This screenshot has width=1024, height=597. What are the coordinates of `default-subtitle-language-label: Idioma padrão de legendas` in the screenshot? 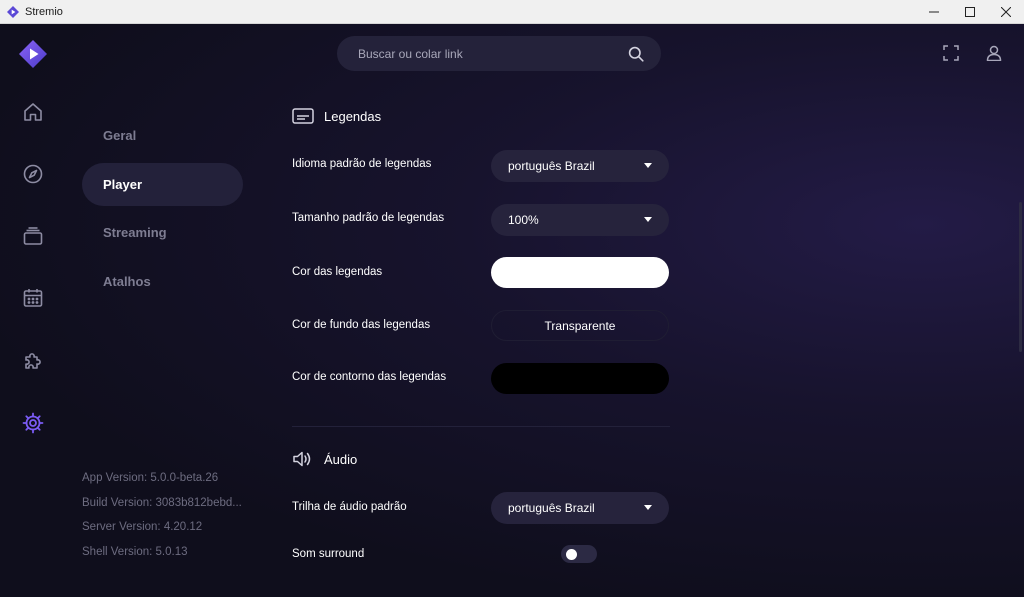 It's located at (362, 164).